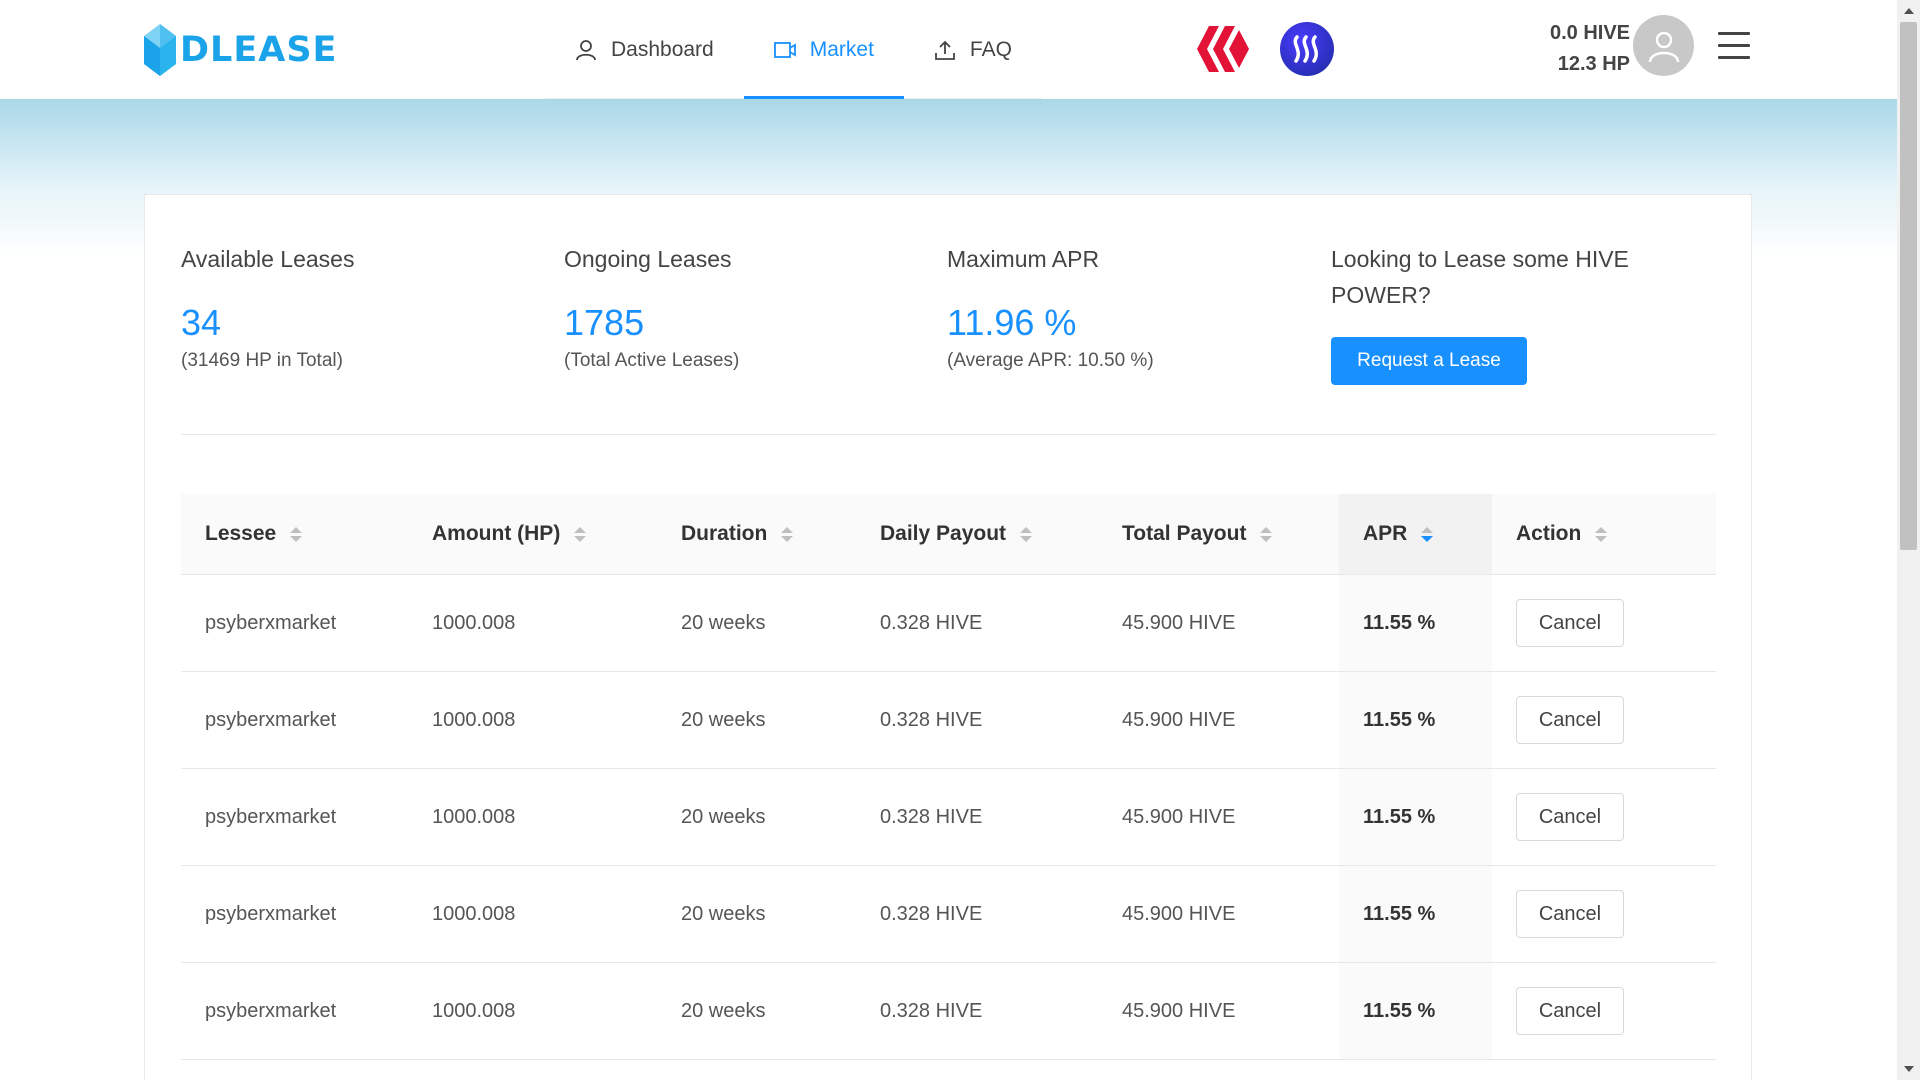  Describe the element at coordinates (1223, 49) in the screenshot. I see `hive-logo-icon` at that location.